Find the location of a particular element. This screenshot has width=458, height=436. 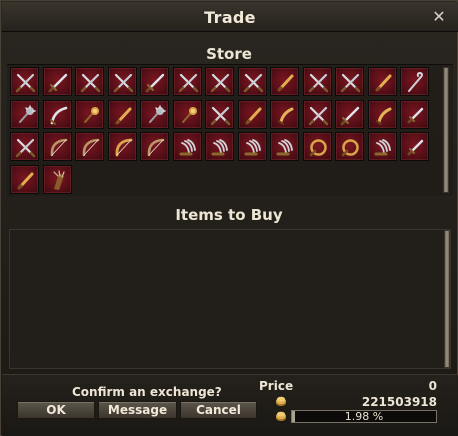

progress-text: 1.98 % is located at coordinates (364, 416).